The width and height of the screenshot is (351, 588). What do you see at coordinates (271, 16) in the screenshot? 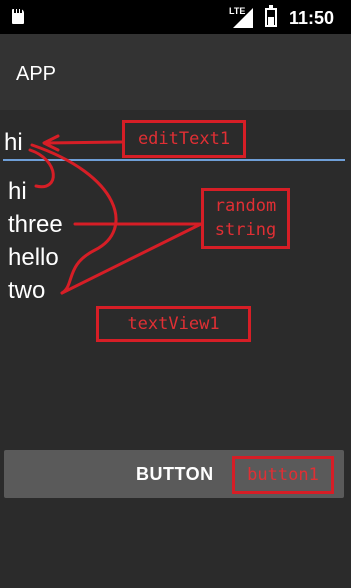
I see `battery-icon` at bounding box center [271, 16].